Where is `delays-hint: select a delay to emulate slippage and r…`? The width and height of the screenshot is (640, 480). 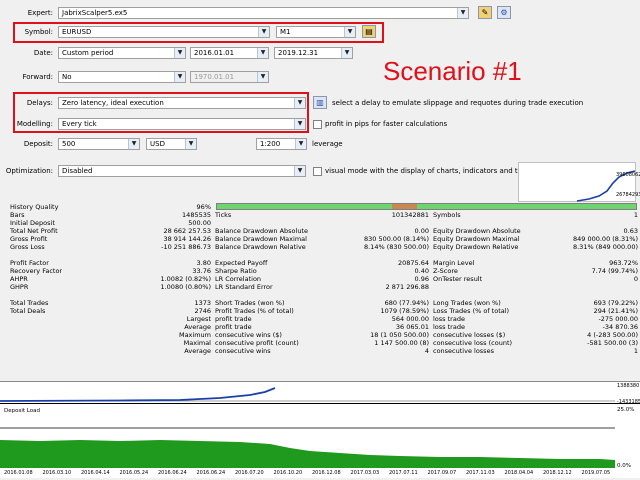 delays-hint: select a delay to emulate slippage and r… is located at coordinates (458, 103).